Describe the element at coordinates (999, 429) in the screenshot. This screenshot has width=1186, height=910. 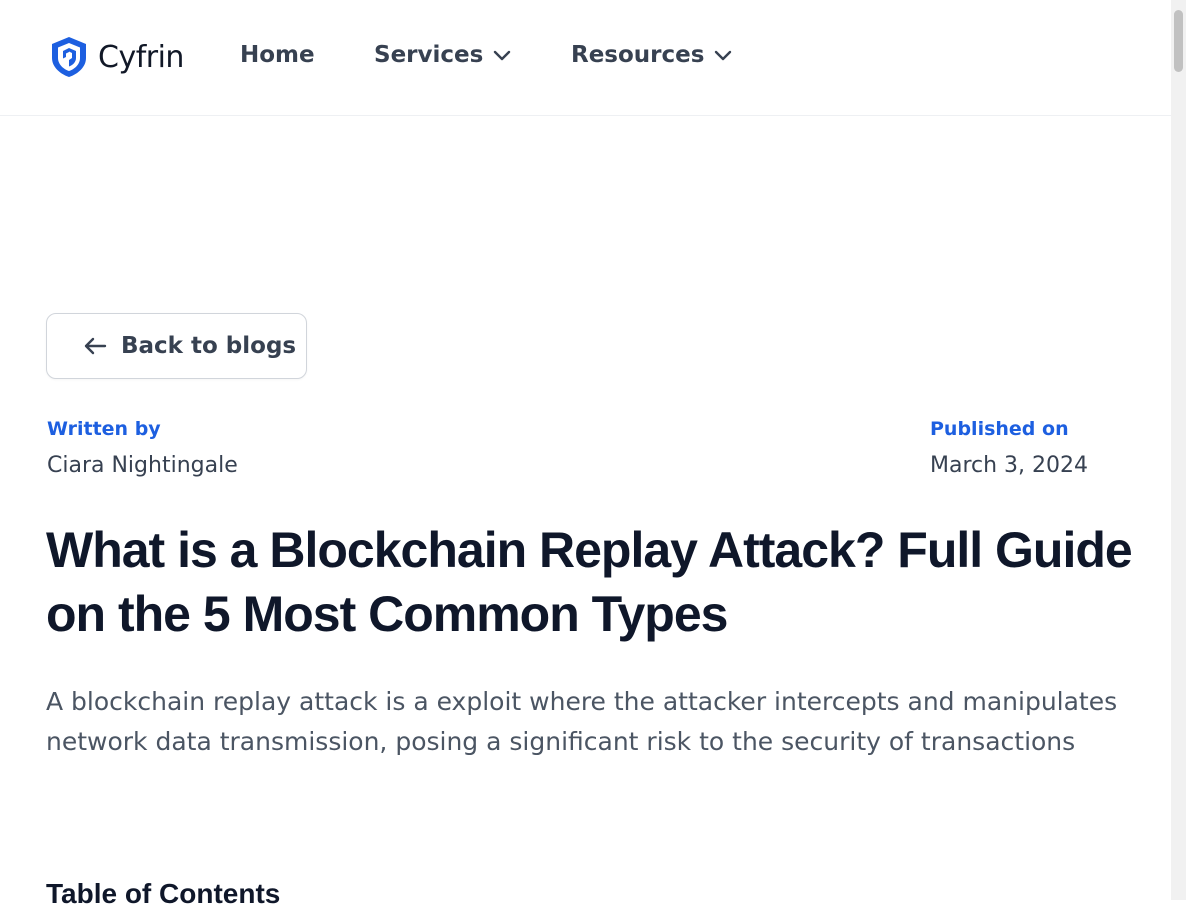
I see `published-label: Published on` at that location.